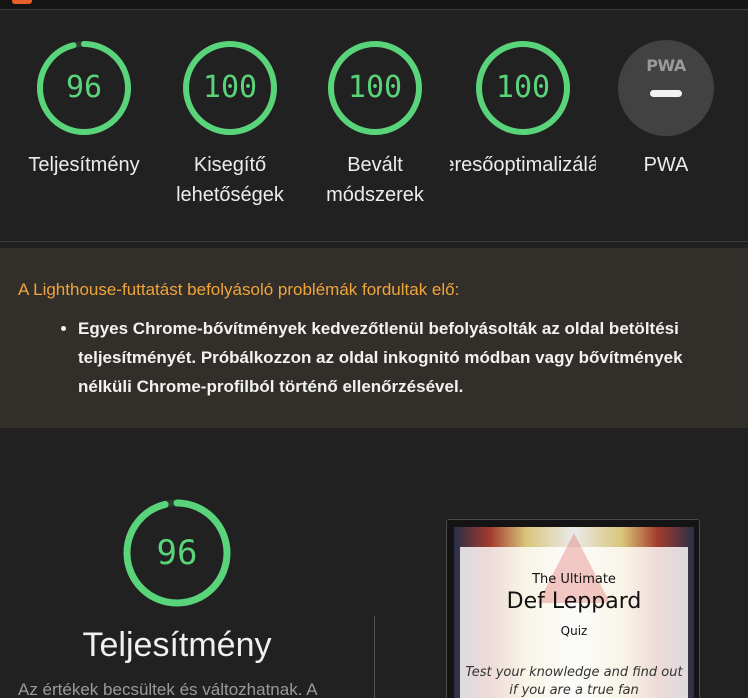 This screenshot has height=698, width=748. Describe the element at coordinates (375, 195) in the screenshot. I see `gauge-label-line2: módszerek` at that location.